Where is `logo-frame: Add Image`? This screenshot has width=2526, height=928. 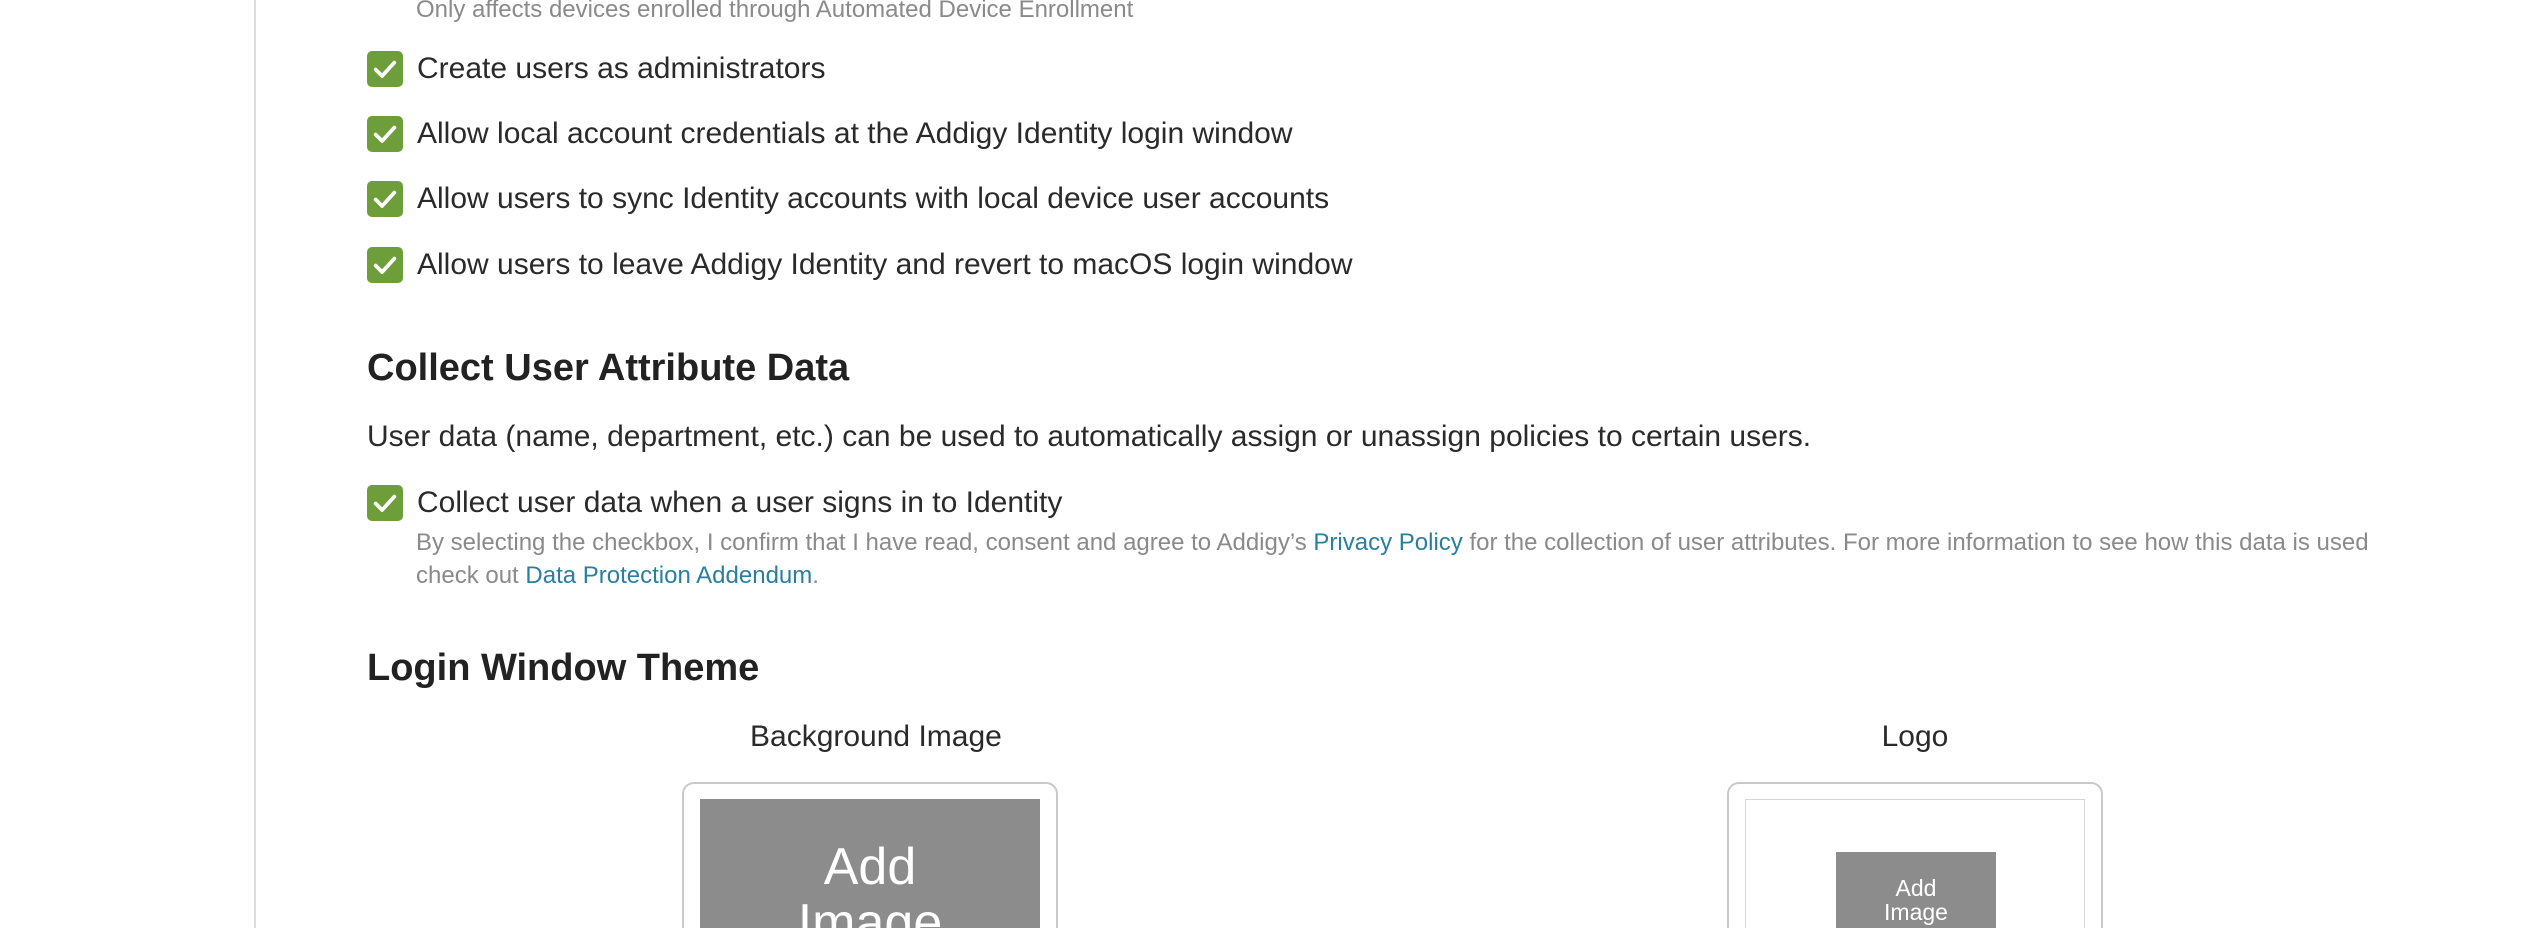 logo-frame: Add Image is located at coordinates (1915, 855).